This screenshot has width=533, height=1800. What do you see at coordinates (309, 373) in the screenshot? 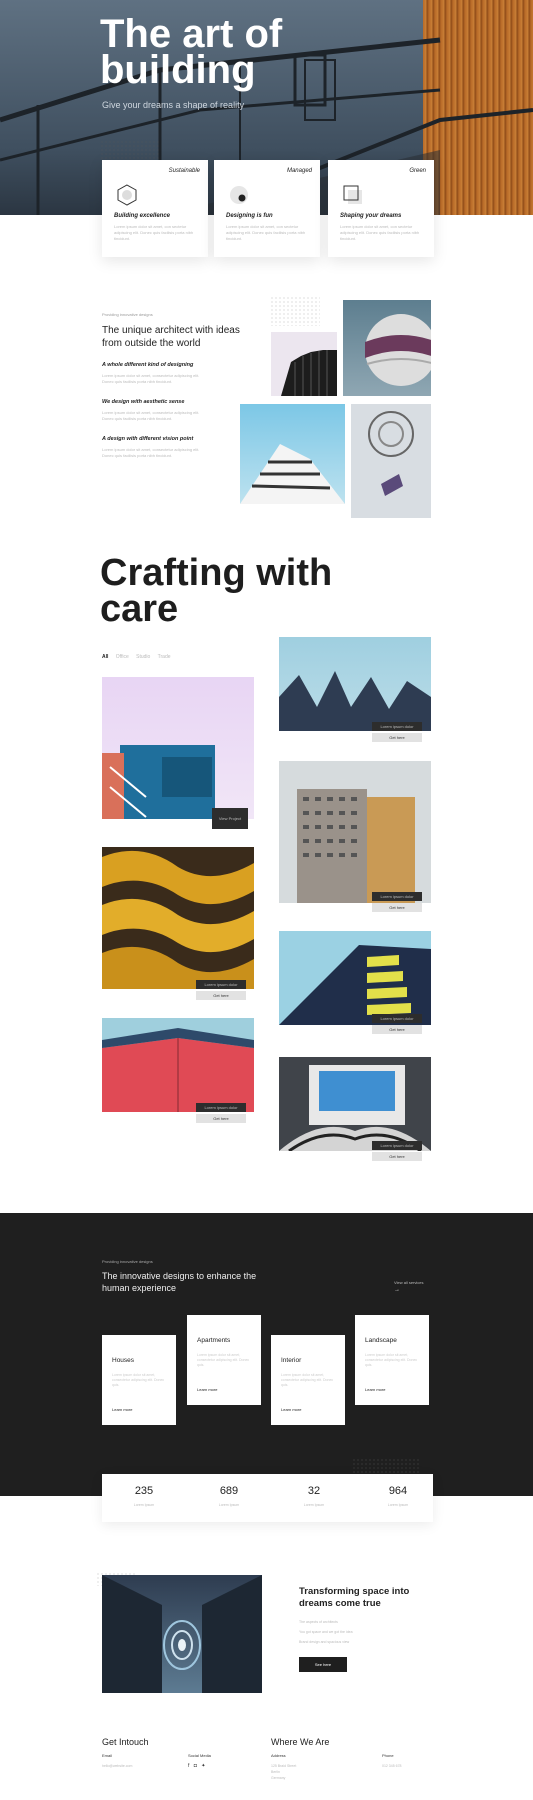
I see `building-illustration` at bounding box center [309, 373].